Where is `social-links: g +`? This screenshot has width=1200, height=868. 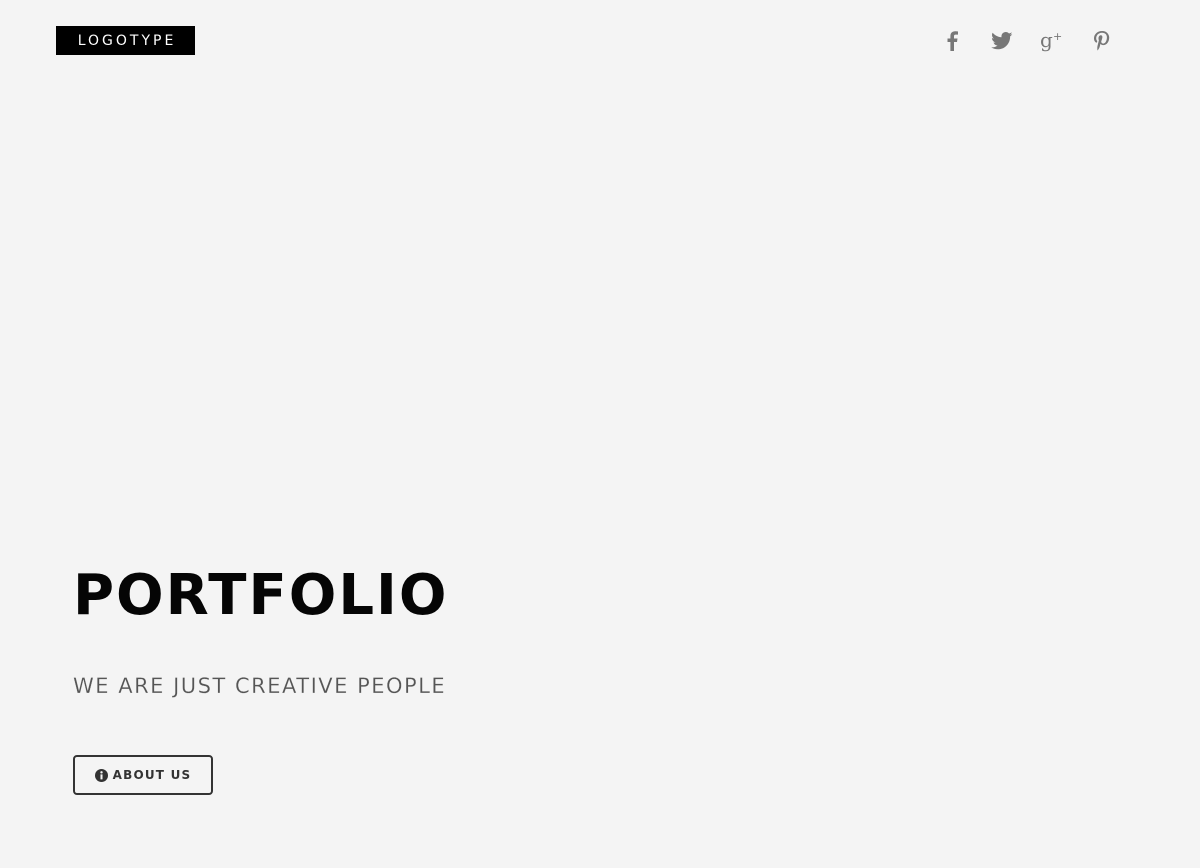
social-links: g + is located at coordinates (1027, 41).